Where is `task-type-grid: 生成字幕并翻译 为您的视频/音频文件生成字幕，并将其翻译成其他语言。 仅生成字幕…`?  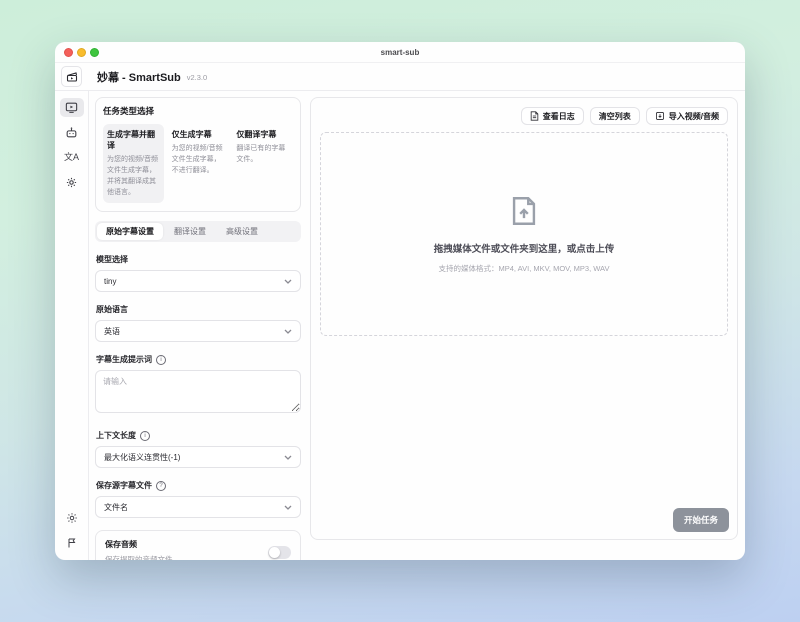 task-type-grid: 生成字幕并翻译 为您的视频/音频文件生成字幕，并将其翻译成其他语言。 仅生成字幕… is located at coordinates (198, 164).